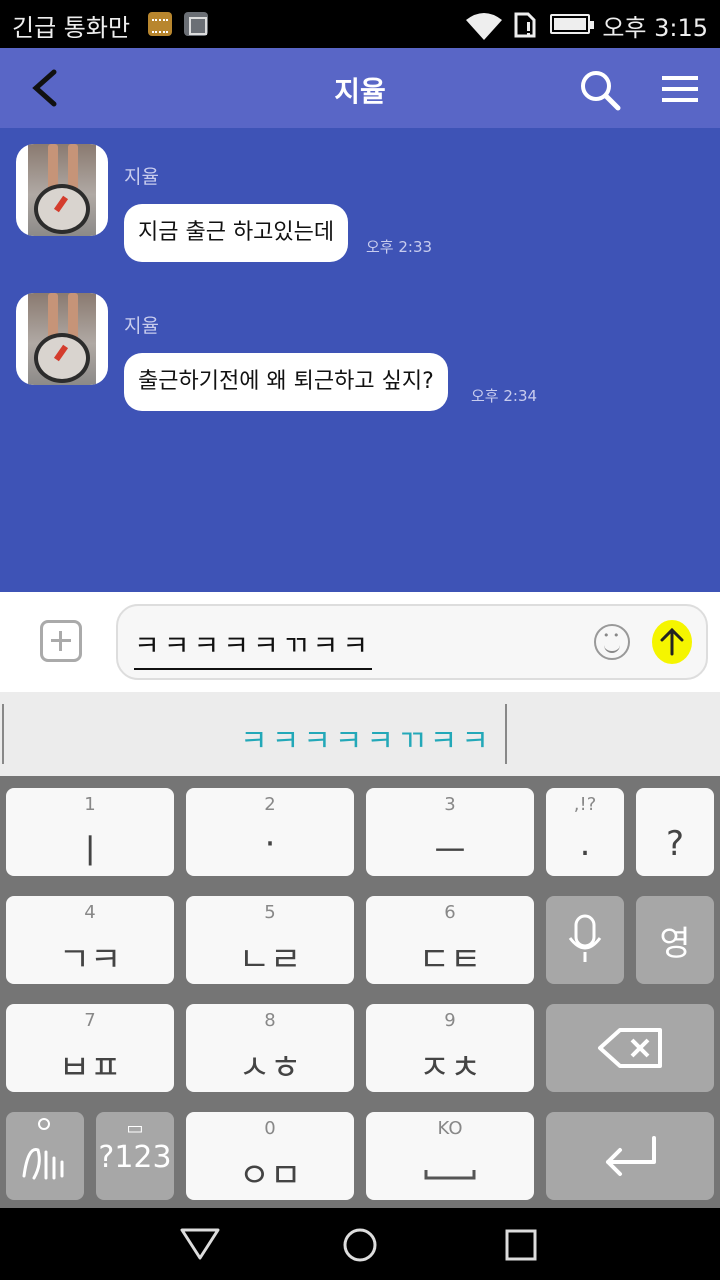 The width and height of the screenshot is (720, 1280). What do you see at coordinates (655, 28) in the screenshot?
I see `clock: 오후 3:15` at bounding box center [655, 28].